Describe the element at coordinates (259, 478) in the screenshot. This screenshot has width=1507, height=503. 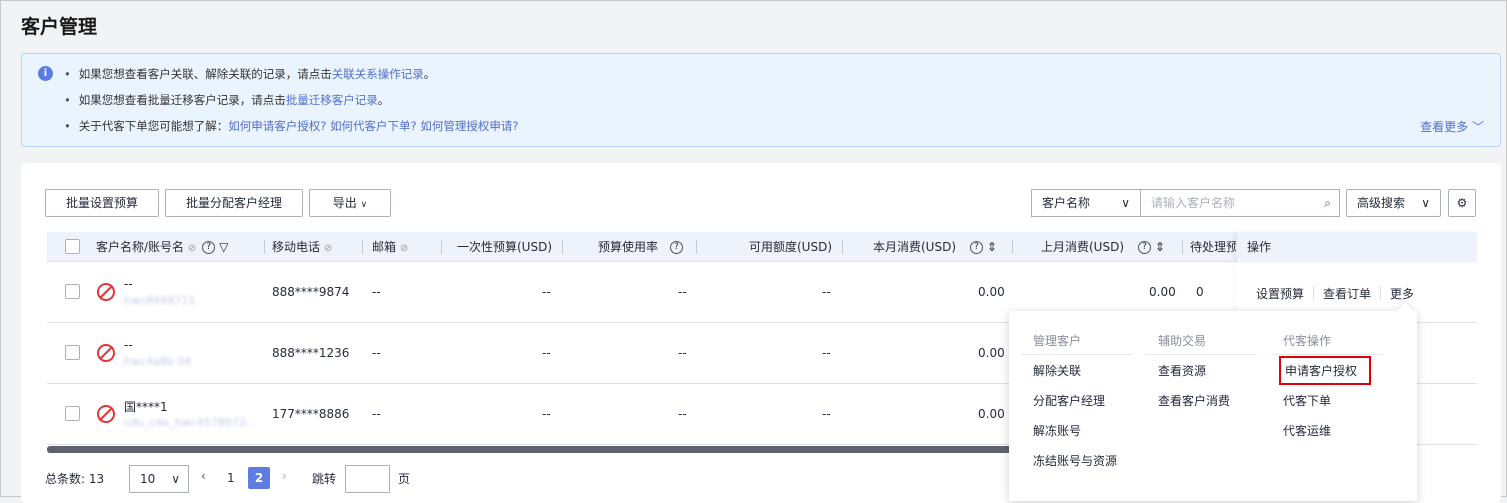
I see `page-2-button: 2` at that location.